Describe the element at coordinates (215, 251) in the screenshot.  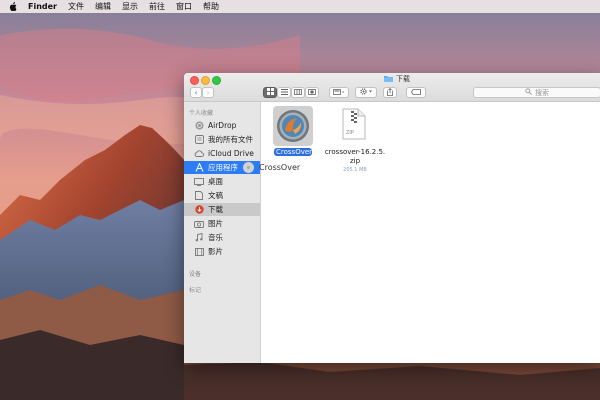
I see `sidebar-item-label: 影片` at that location.